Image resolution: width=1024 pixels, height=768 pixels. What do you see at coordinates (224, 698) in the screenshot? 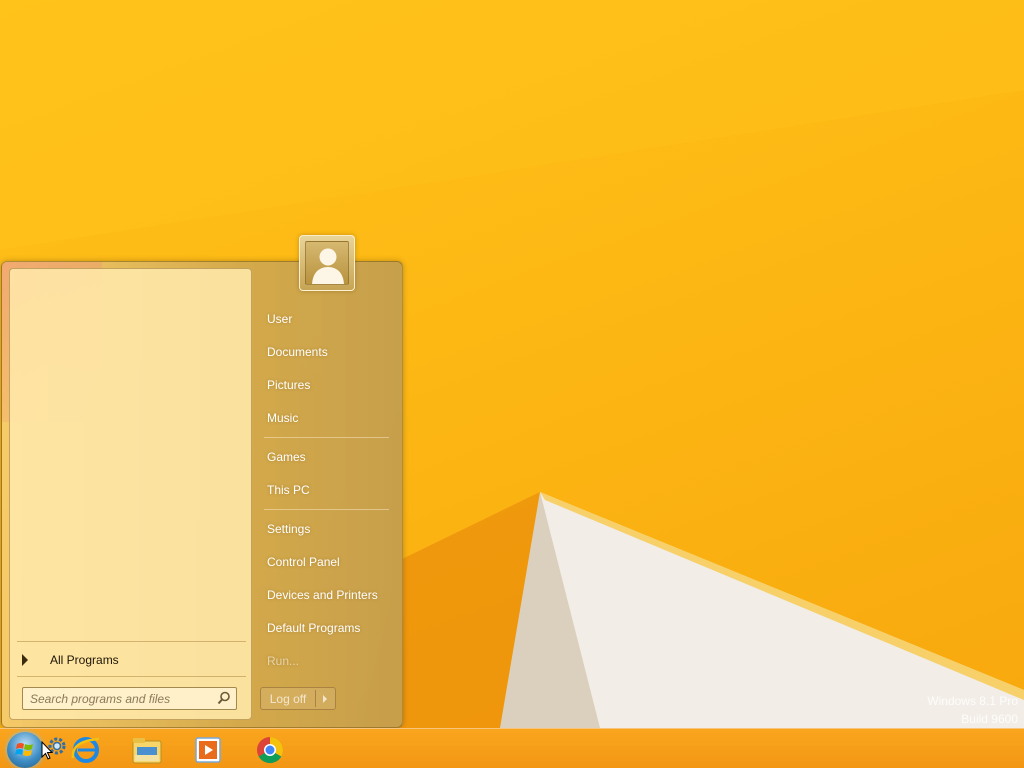
I see `search-icon` at bounding box center [224, 698].